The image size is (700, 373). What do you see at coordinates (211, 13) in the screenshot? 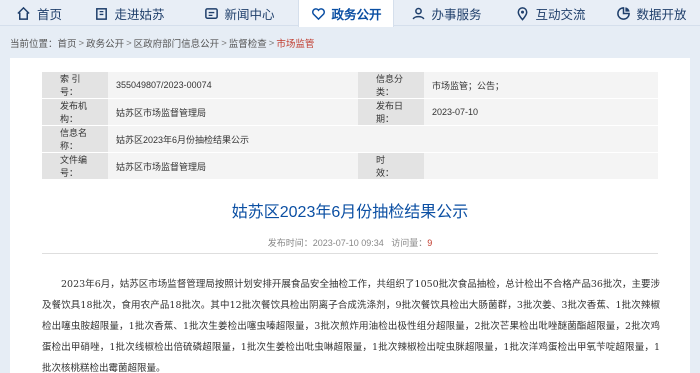
I see `news-icon` at bounding box center [211, 13].